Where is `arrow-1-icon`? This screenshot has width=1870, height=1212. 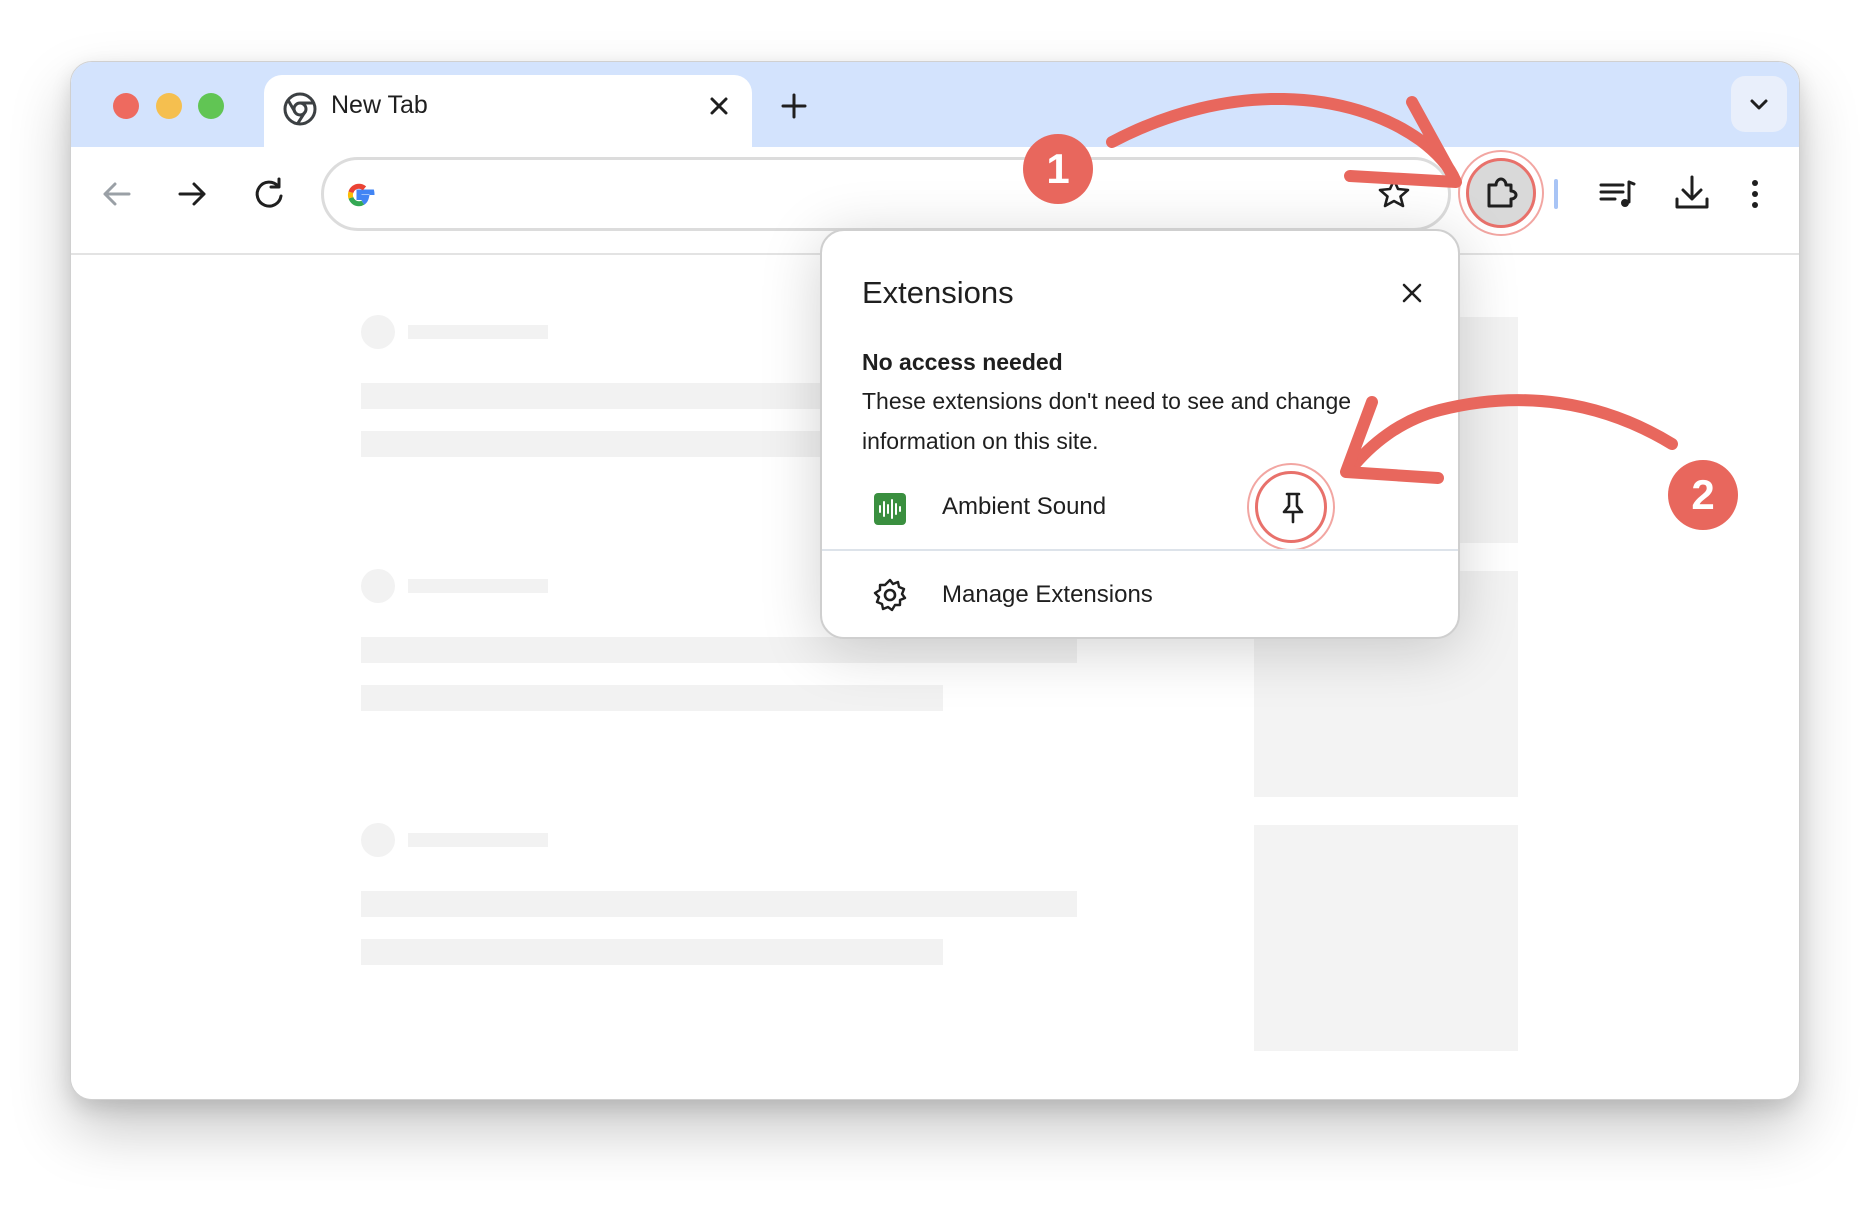 arrow-1-icon is located at coordinates (1283, 139).